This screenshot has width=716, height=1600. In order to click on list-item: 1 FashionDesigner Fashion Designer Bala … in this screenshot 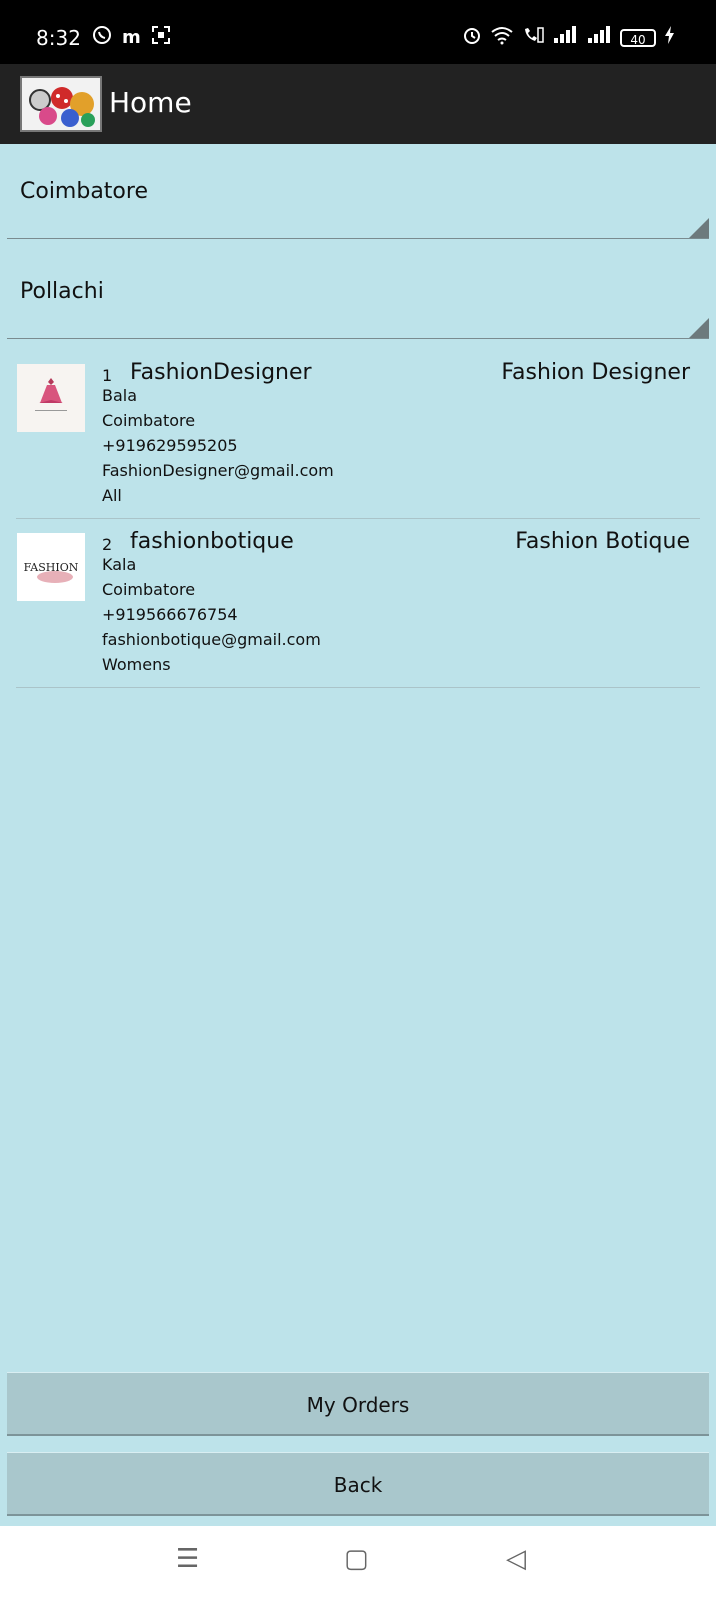, I will do `click(358, 434)`.